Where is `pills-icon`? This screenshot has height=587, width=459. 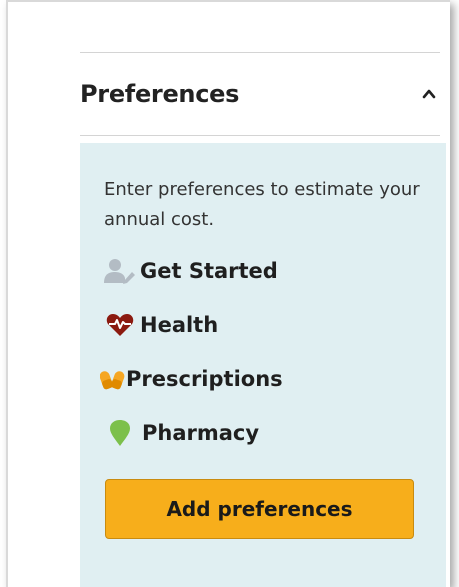 pills-icon is located at coordinates (113, 379).